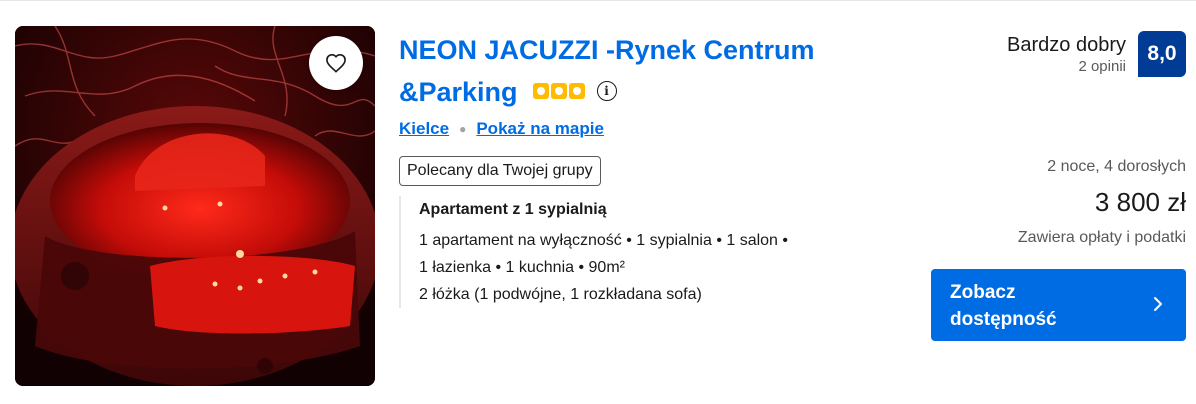  What do you see at coordinates (500, 171) in the screenshot?
I see `group-recommendation-badge: Polecany dla Twojej grupy` at bounding box center [500, 171].